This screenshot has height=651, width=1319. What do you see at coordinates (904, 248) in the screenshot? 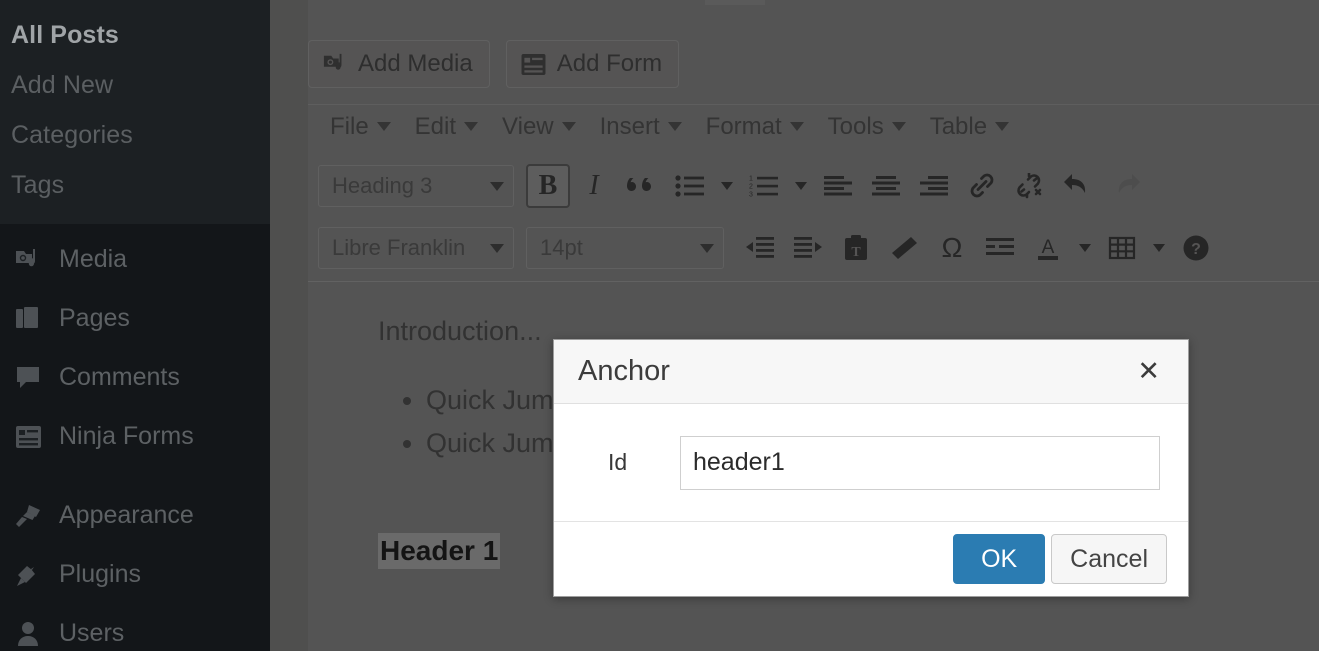
I see `clear-formatting-button` at bounding box center [904, 248].